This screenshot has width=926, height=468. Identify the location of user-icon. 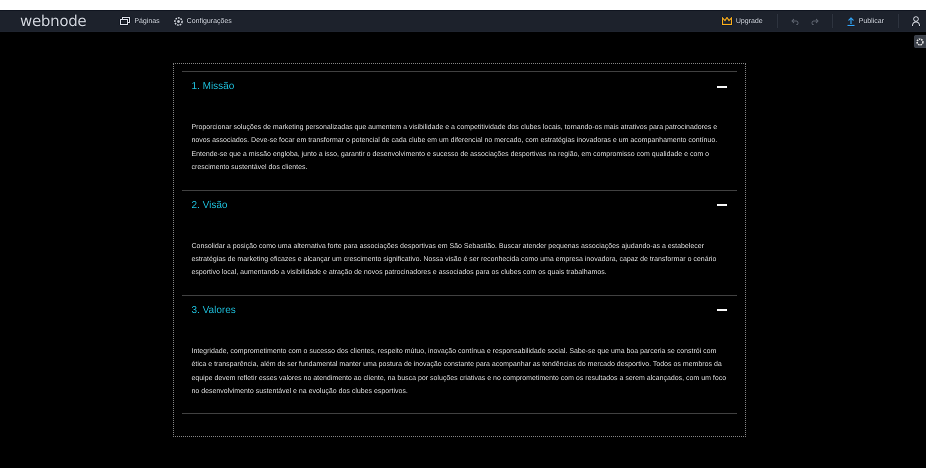
(916, 21).